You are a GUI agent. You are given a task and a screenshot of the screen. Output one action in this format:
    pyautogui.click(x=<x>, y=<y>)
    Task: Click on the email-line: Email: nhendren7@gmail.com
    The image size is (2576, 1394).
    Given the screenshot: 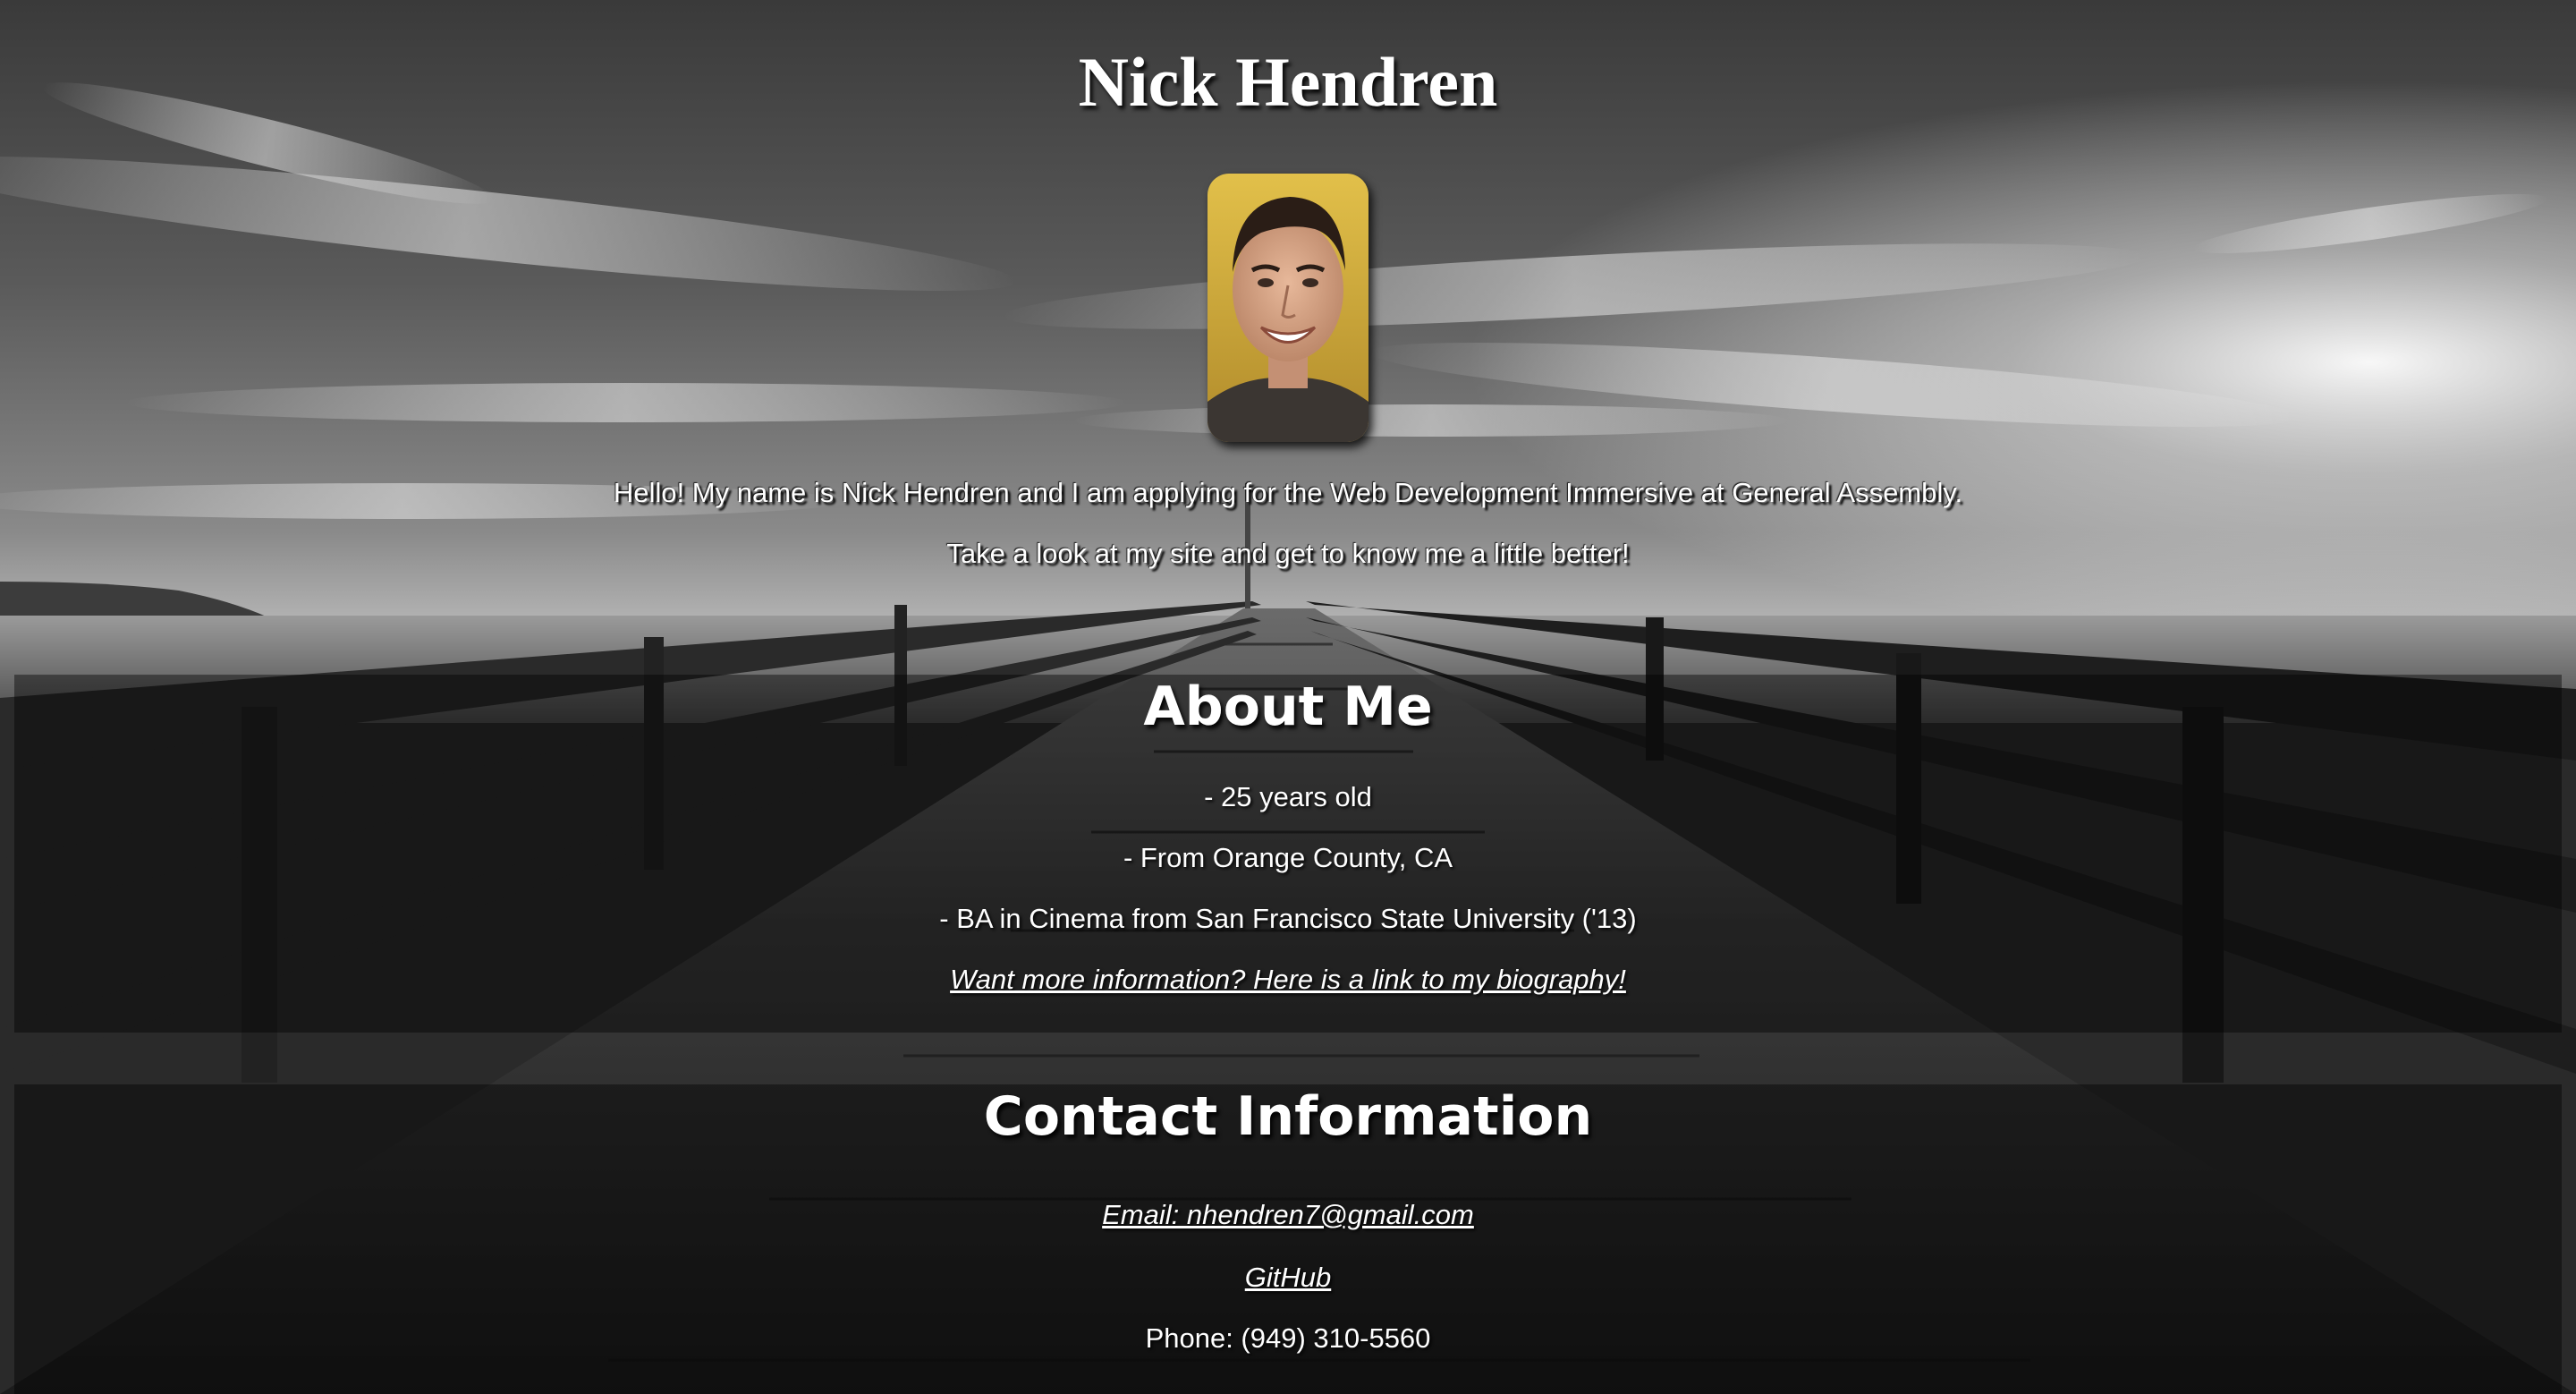 What is the action you would take?
    pyautogui.click(x=1288, y=1215)
    